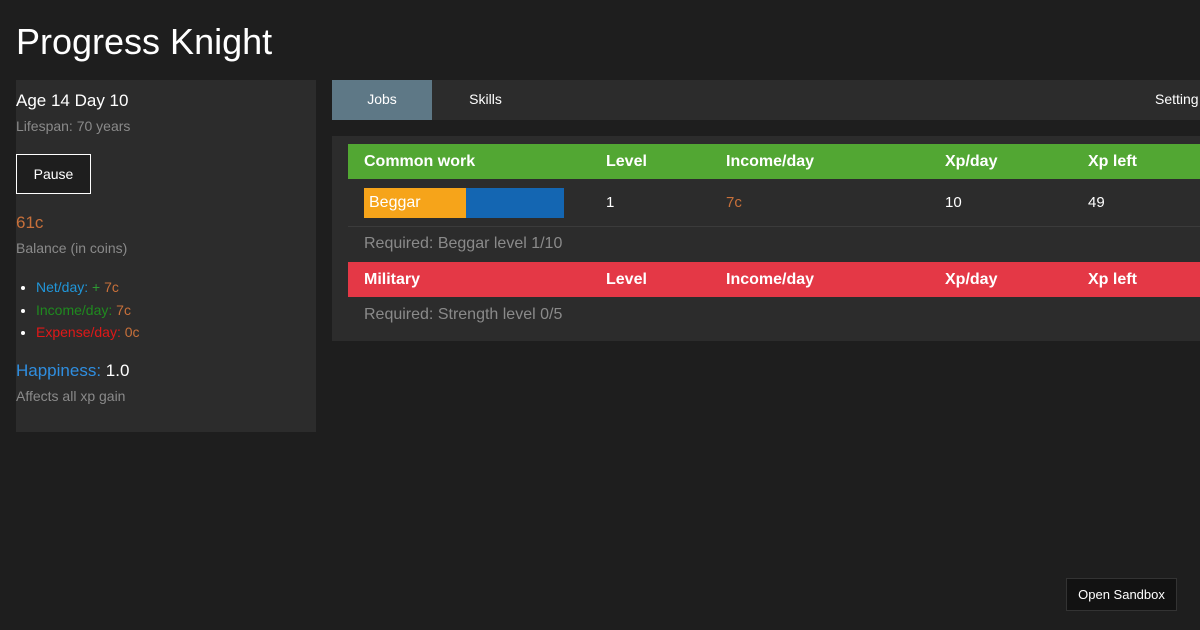  Describe the element at coordinates (53, 174) in the screenshot. I see `pause-button: Pause` at that location.